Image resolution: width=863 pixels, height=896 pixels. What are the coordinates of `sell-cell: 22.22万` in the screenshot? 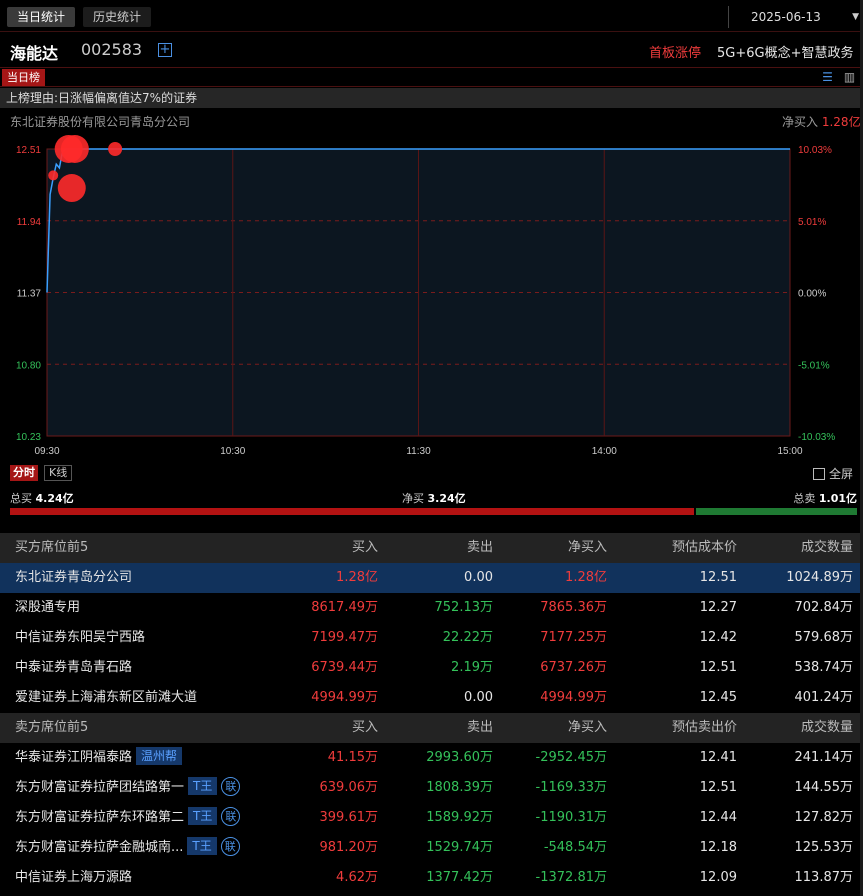 It's located at (467, 637).